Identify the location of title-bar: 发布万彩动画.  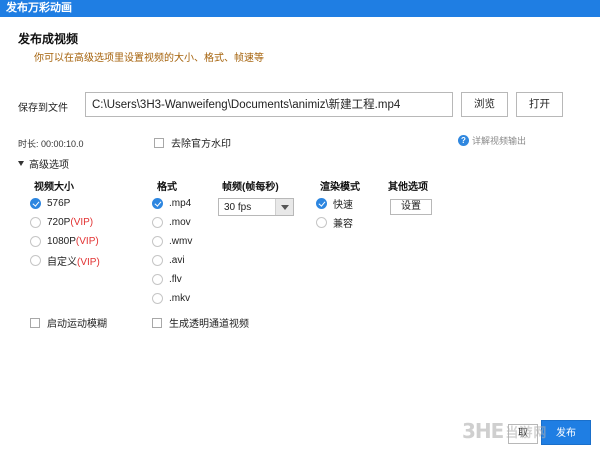
(300, 8).